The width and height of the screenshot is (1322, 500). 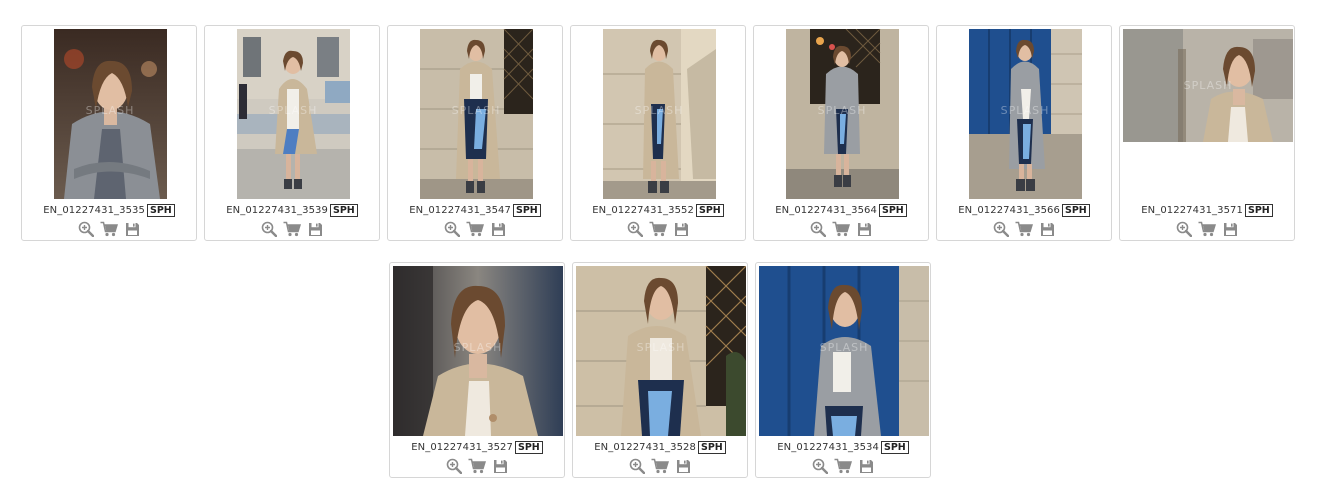 I want to click on photo-caption: EN_01227431_3564 SPH, so click(x=841, y=211).